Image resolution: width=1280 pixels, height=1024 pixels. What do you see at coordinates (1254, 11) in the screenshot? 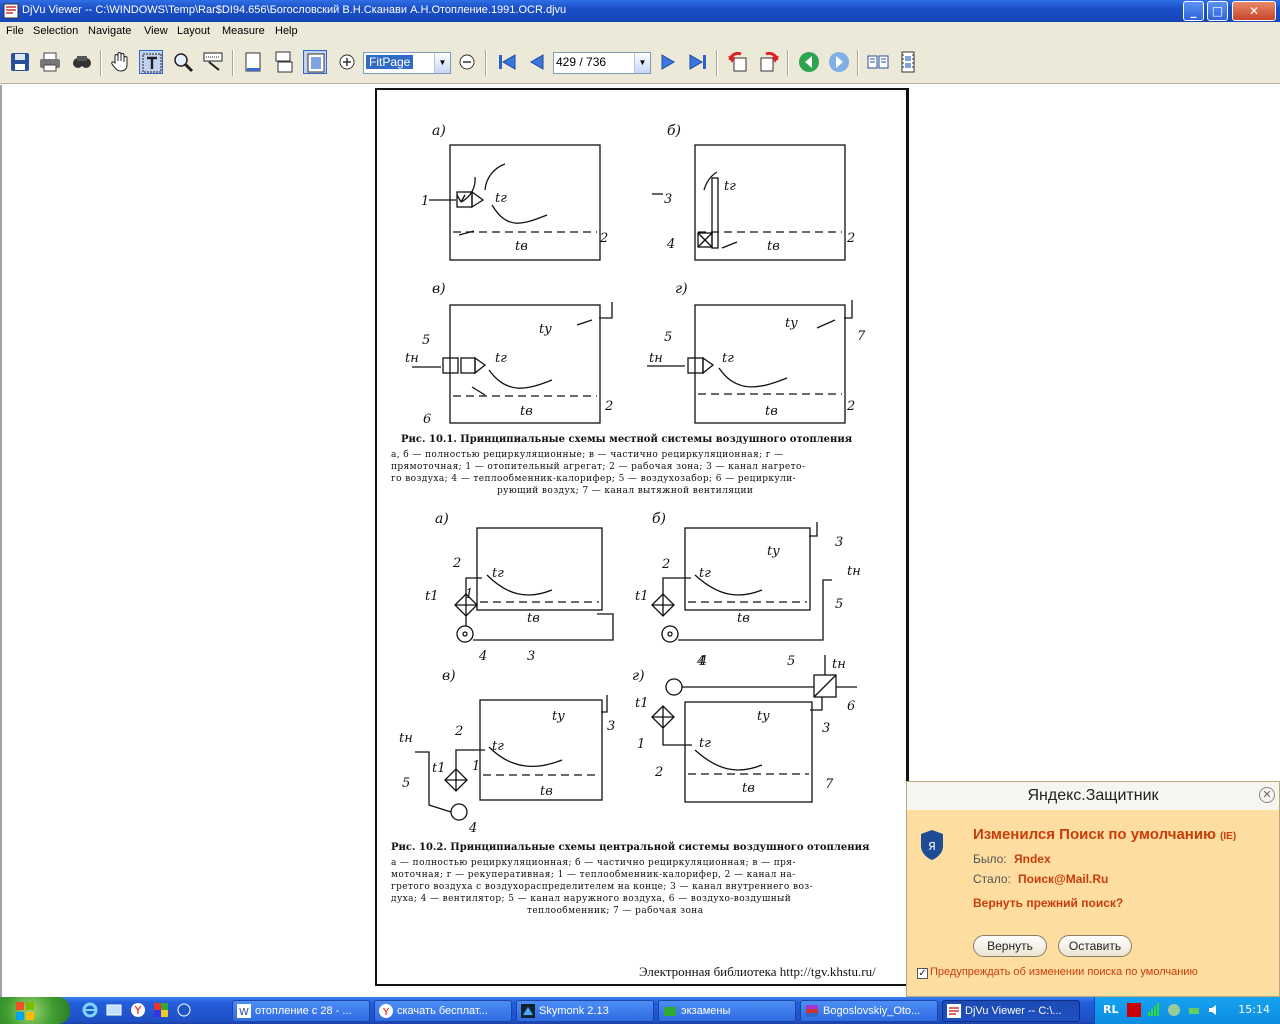
I see `close-button: ✕` at bounding box center [1254, 11].